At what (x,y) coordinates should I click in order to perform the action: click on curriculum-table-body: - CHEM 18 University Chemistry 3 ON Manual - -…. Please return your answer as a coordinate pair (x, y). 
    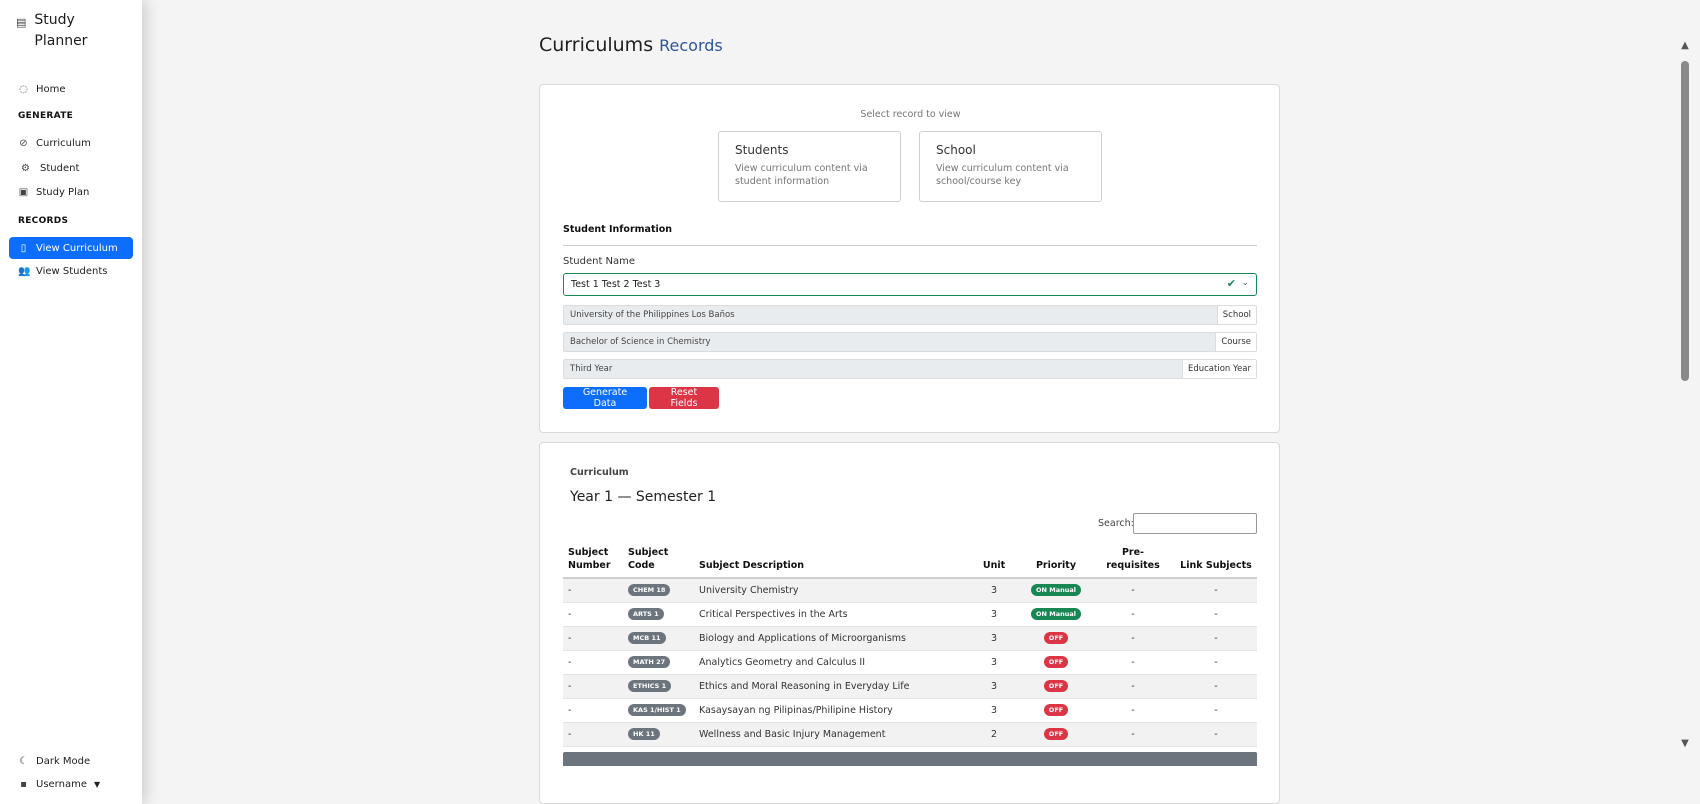
    Looking at the image, I should click on (910, 662).